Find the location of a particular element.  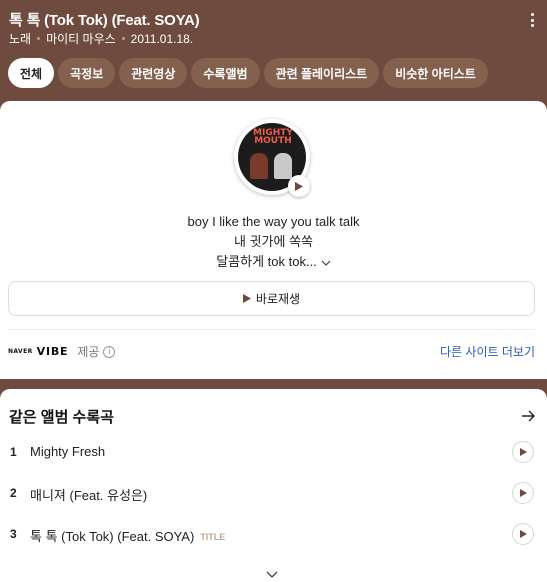

album-logo: MIGHTY MOUTH is located at coordinates (273, 137).